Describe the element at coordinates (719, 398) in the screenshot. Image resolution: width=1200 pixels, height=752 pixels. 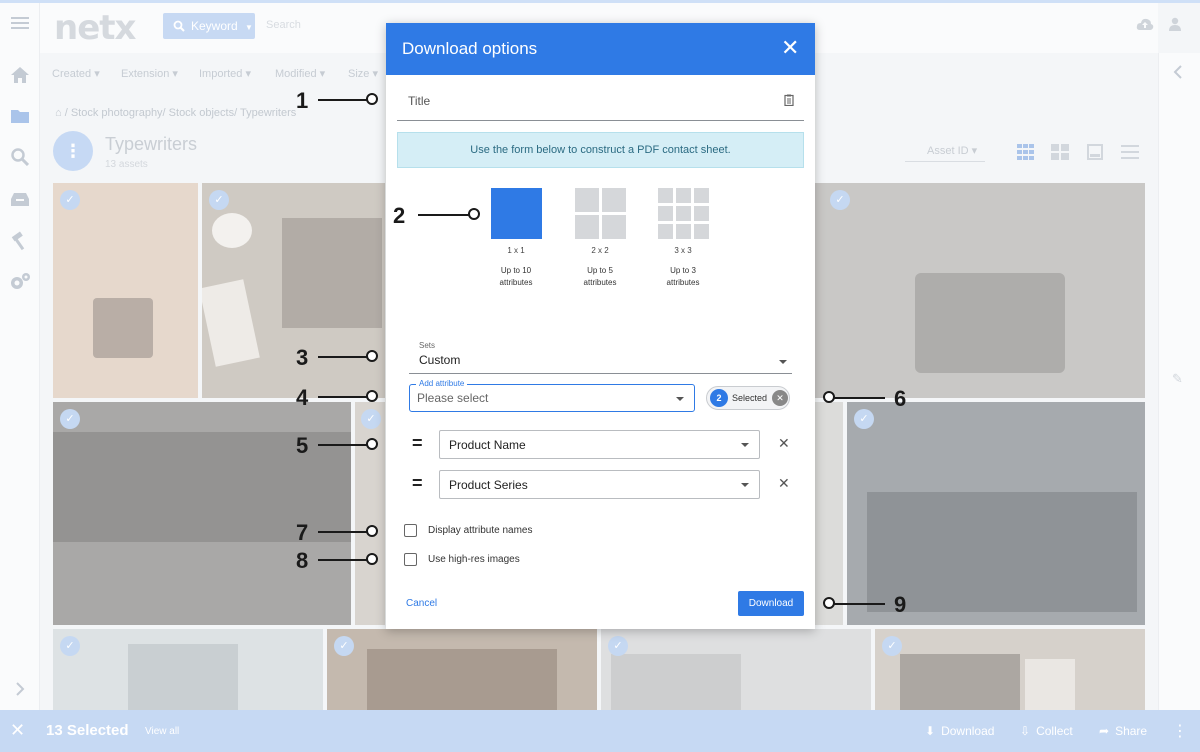
I see `selected-count-badge: 2` at that location.